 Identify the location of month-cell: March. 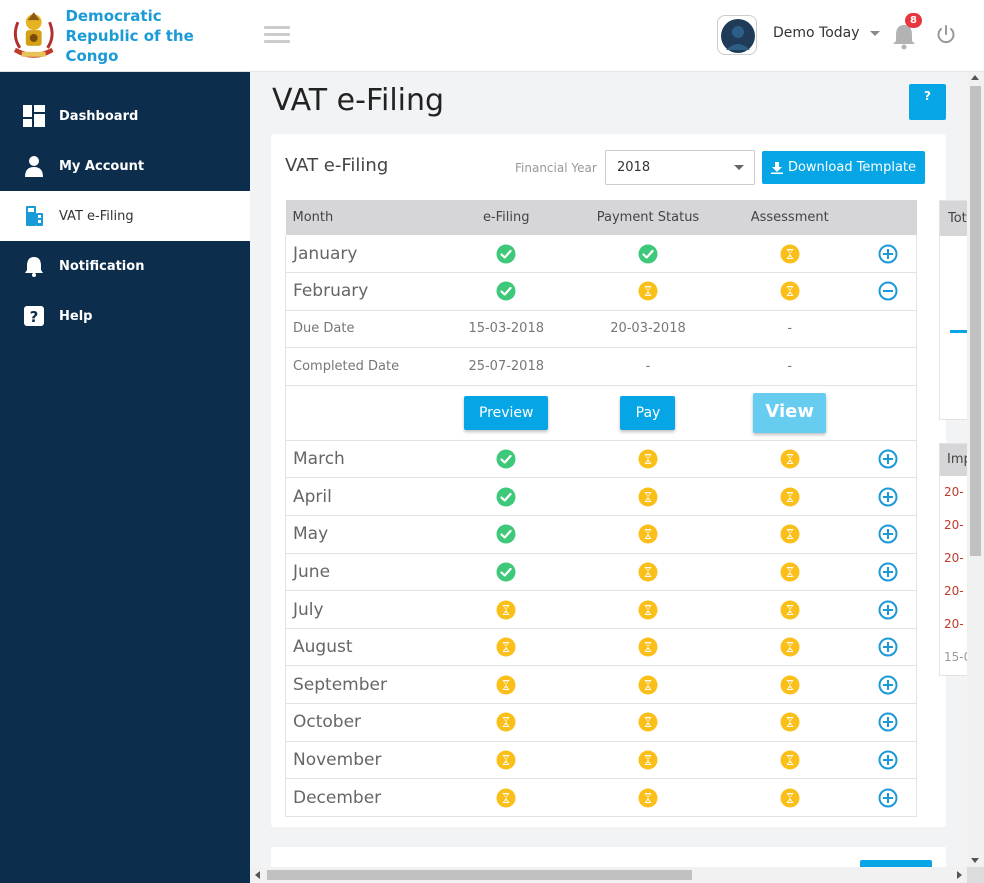
(360, 459).